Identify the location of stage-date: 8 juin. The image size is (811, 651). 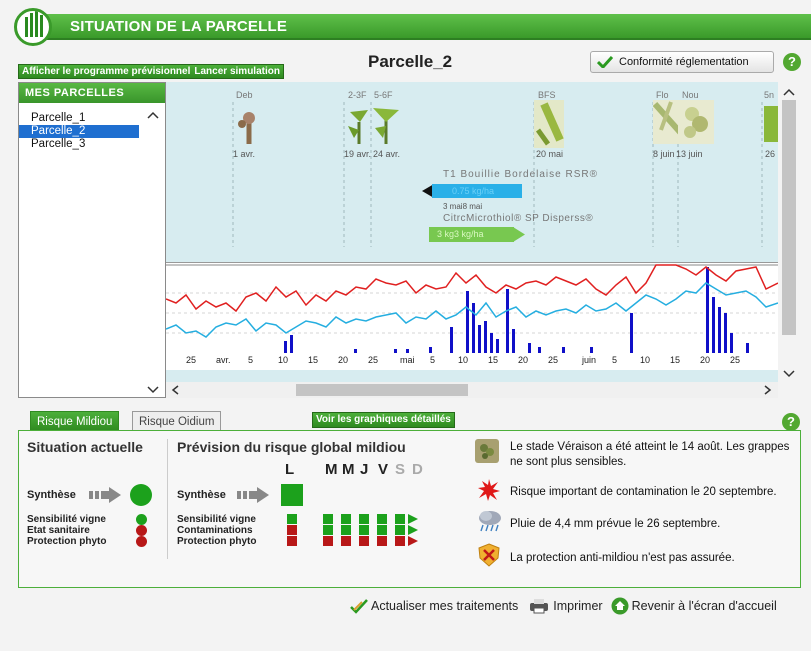
(664, 154).